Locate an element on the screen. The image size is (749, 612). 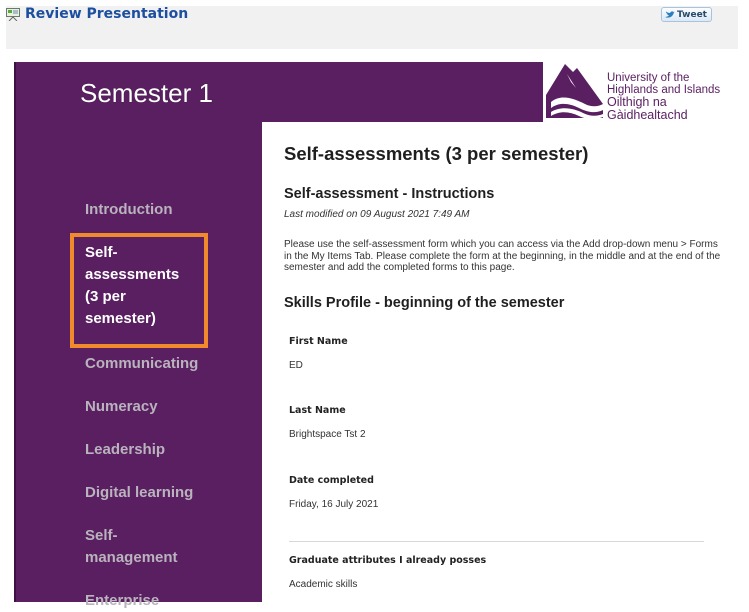
review-presentation-link: Review Presentation is located at coordinates (97, 14).